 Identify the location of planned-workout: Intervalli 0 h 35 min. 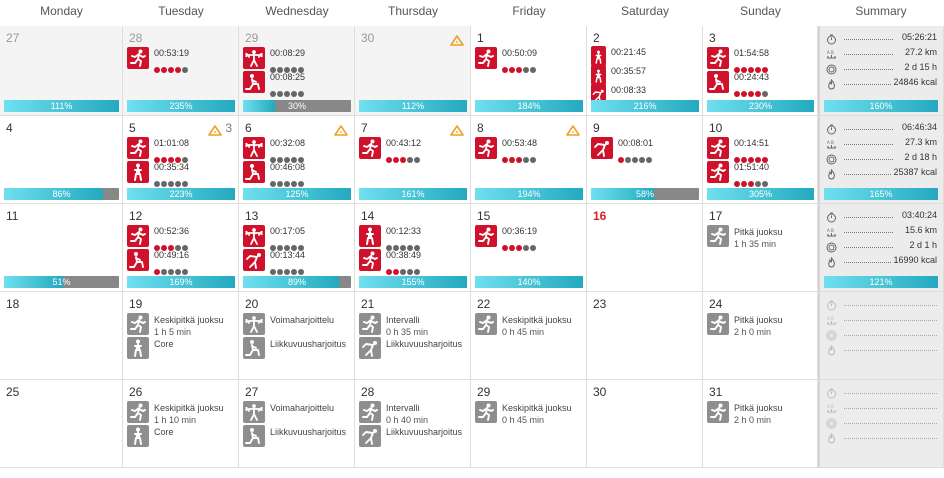
(413, 325).